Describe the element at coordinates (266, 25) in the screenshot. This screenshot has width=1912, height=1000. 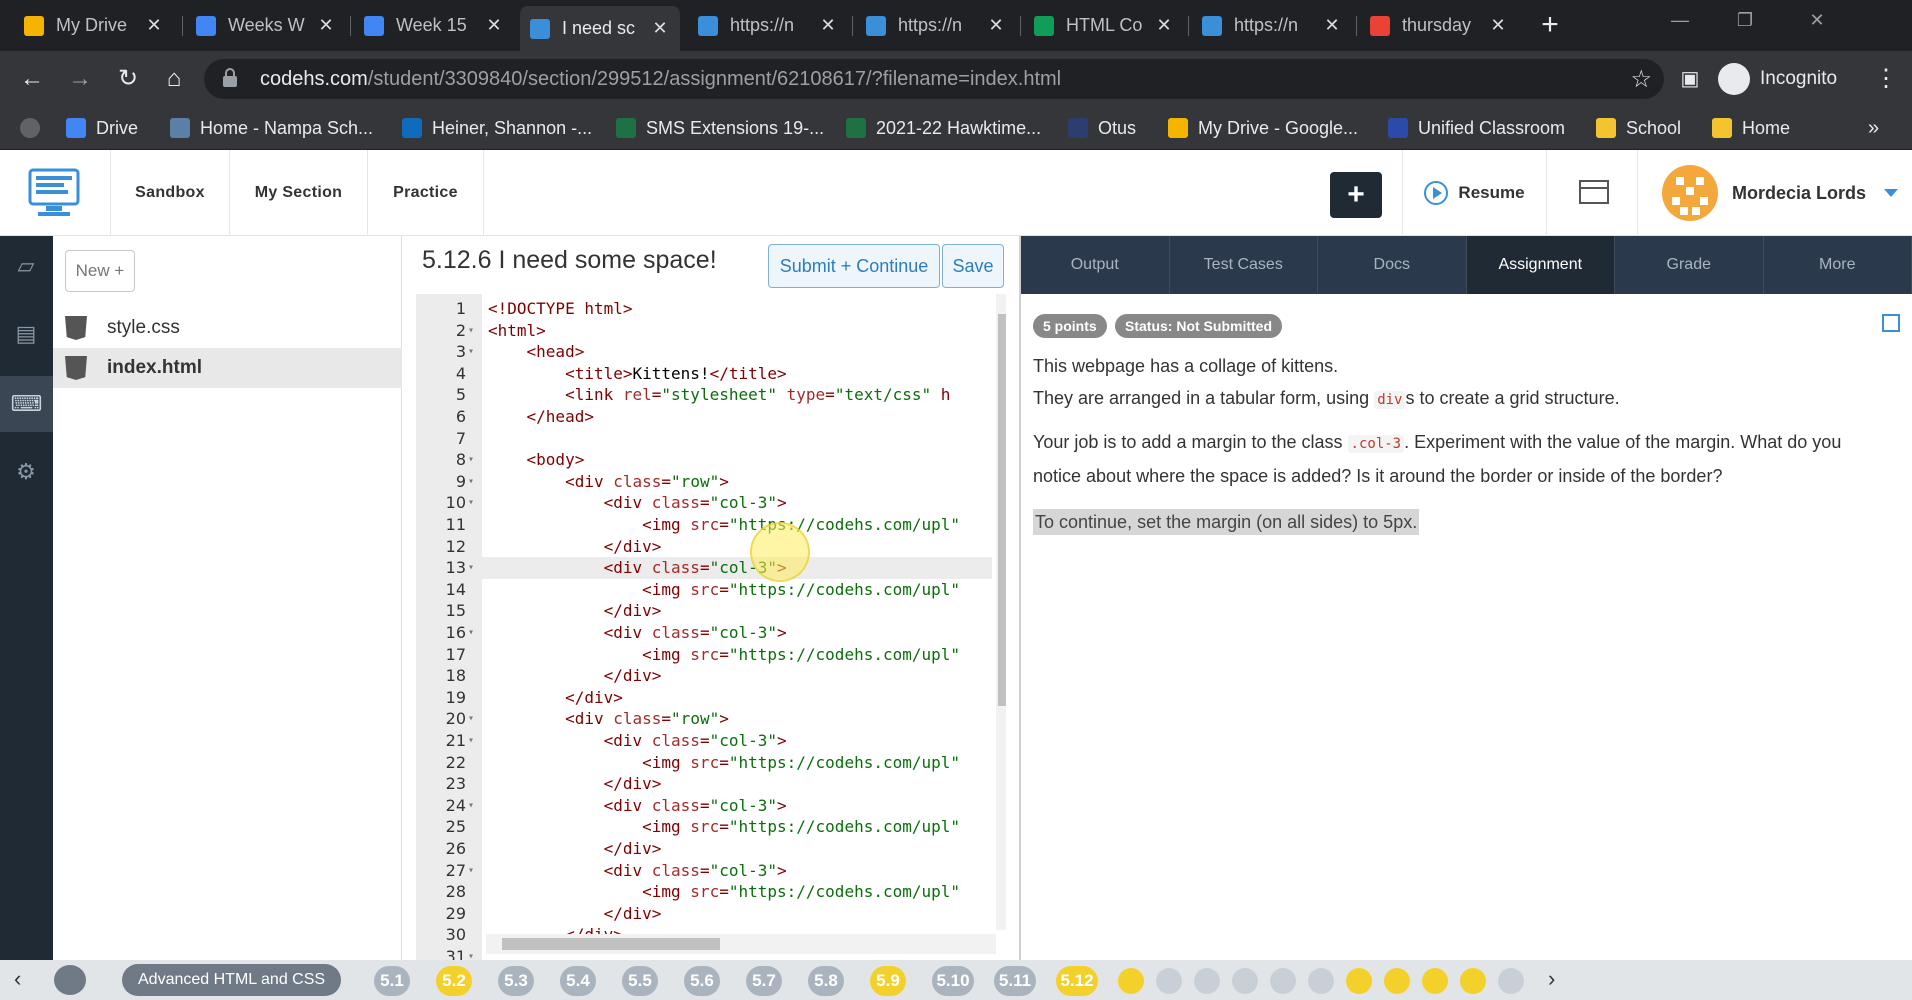
I see `browser-tab: Weeks W ✕` at that location.